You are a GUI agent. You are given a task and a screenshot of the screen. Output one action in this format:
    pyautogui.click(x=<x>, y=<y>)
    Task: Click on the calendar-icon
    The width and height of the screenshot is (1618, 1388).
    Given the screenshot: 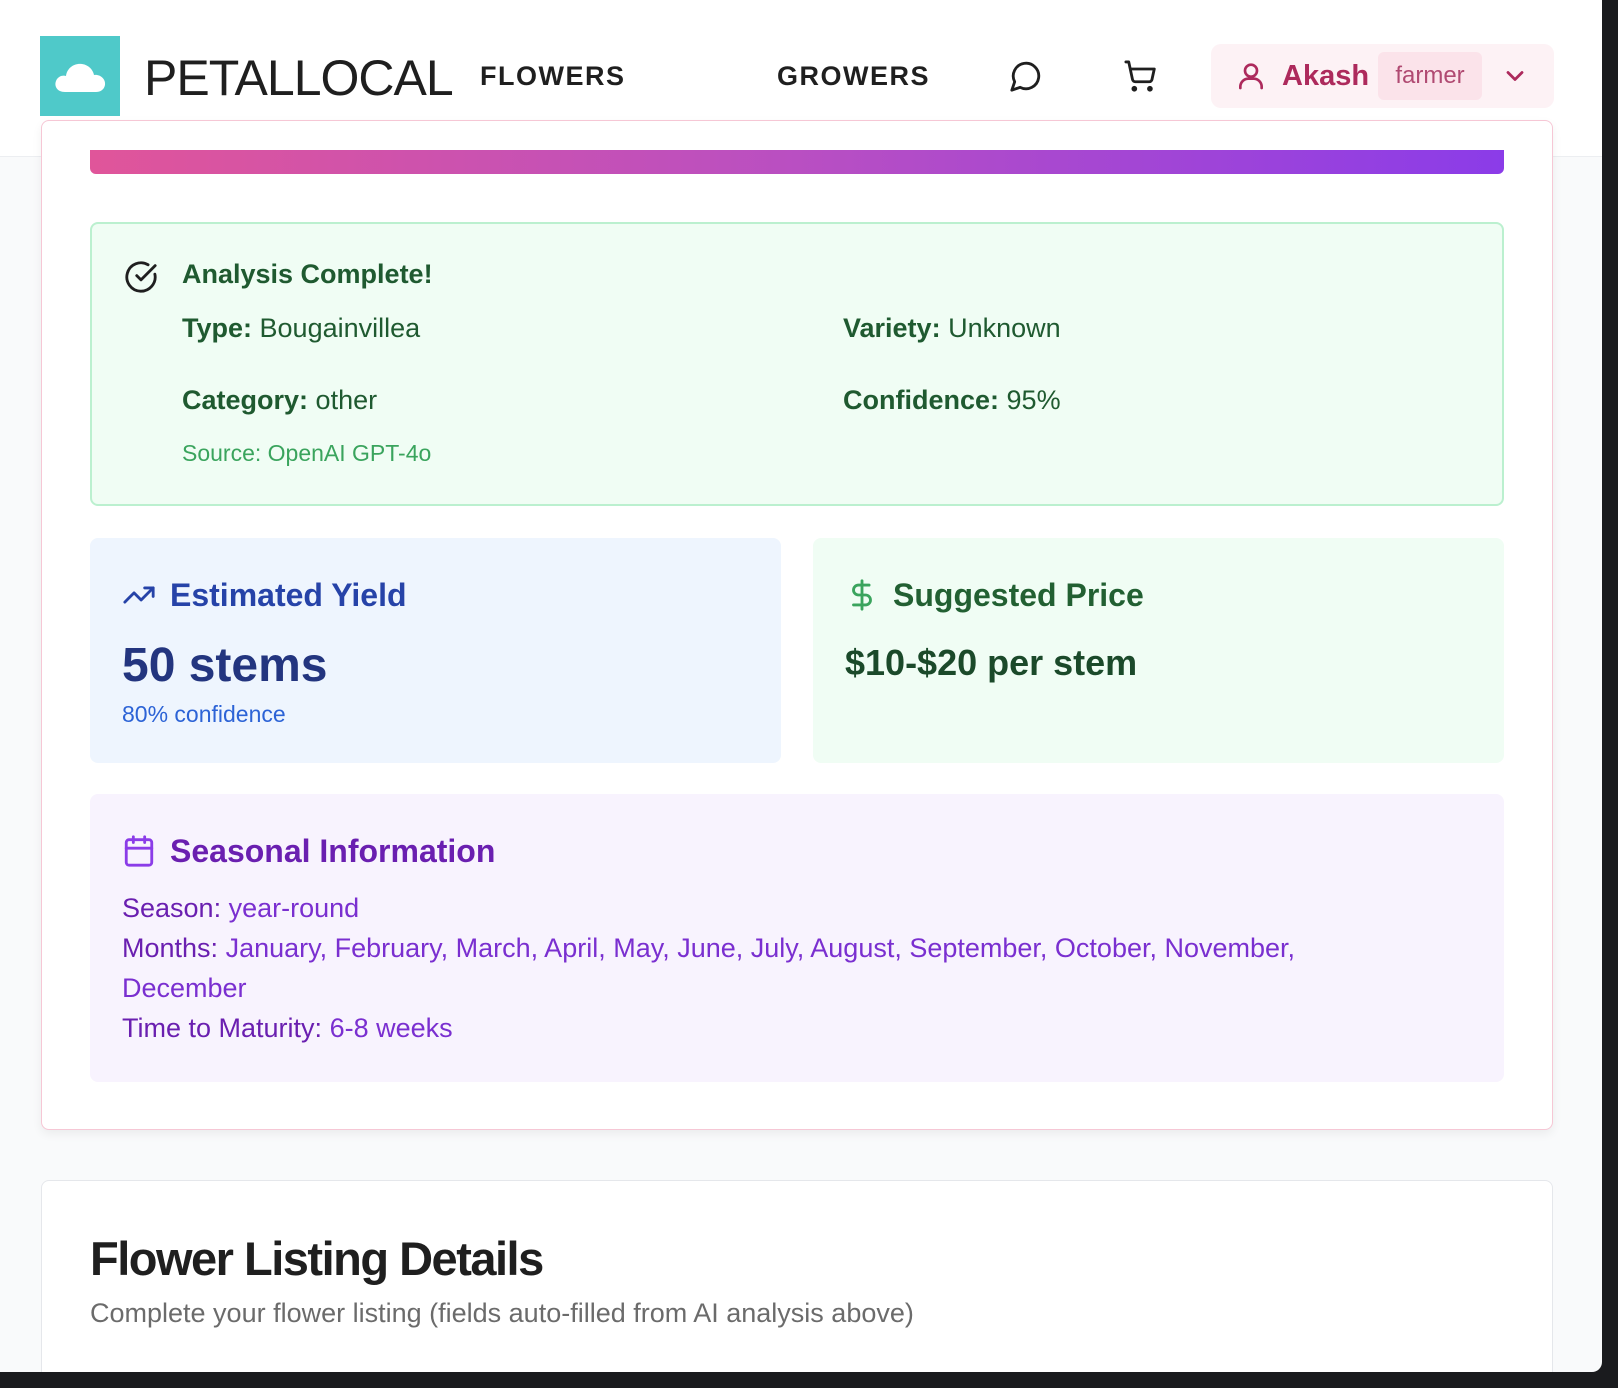 What is the action you would take?
    pyautogui.click(x=139, y=851)
    